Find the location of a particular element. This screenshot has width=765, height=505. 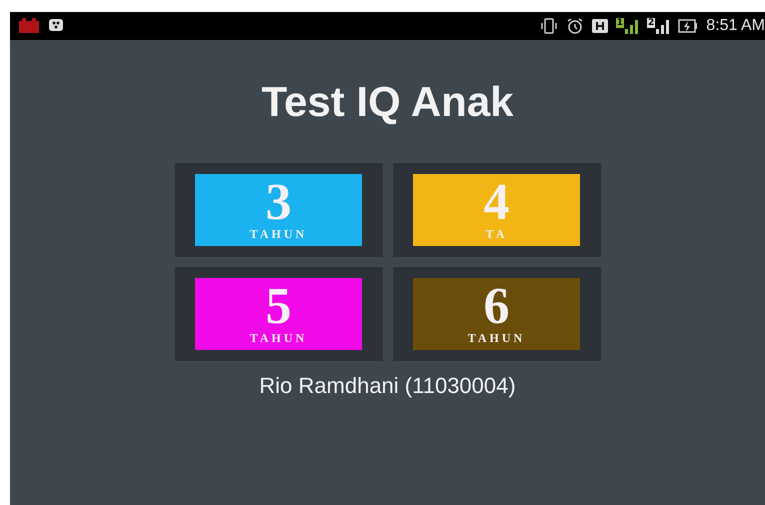

sim-label: 2 is located at coordinates (651, 23).